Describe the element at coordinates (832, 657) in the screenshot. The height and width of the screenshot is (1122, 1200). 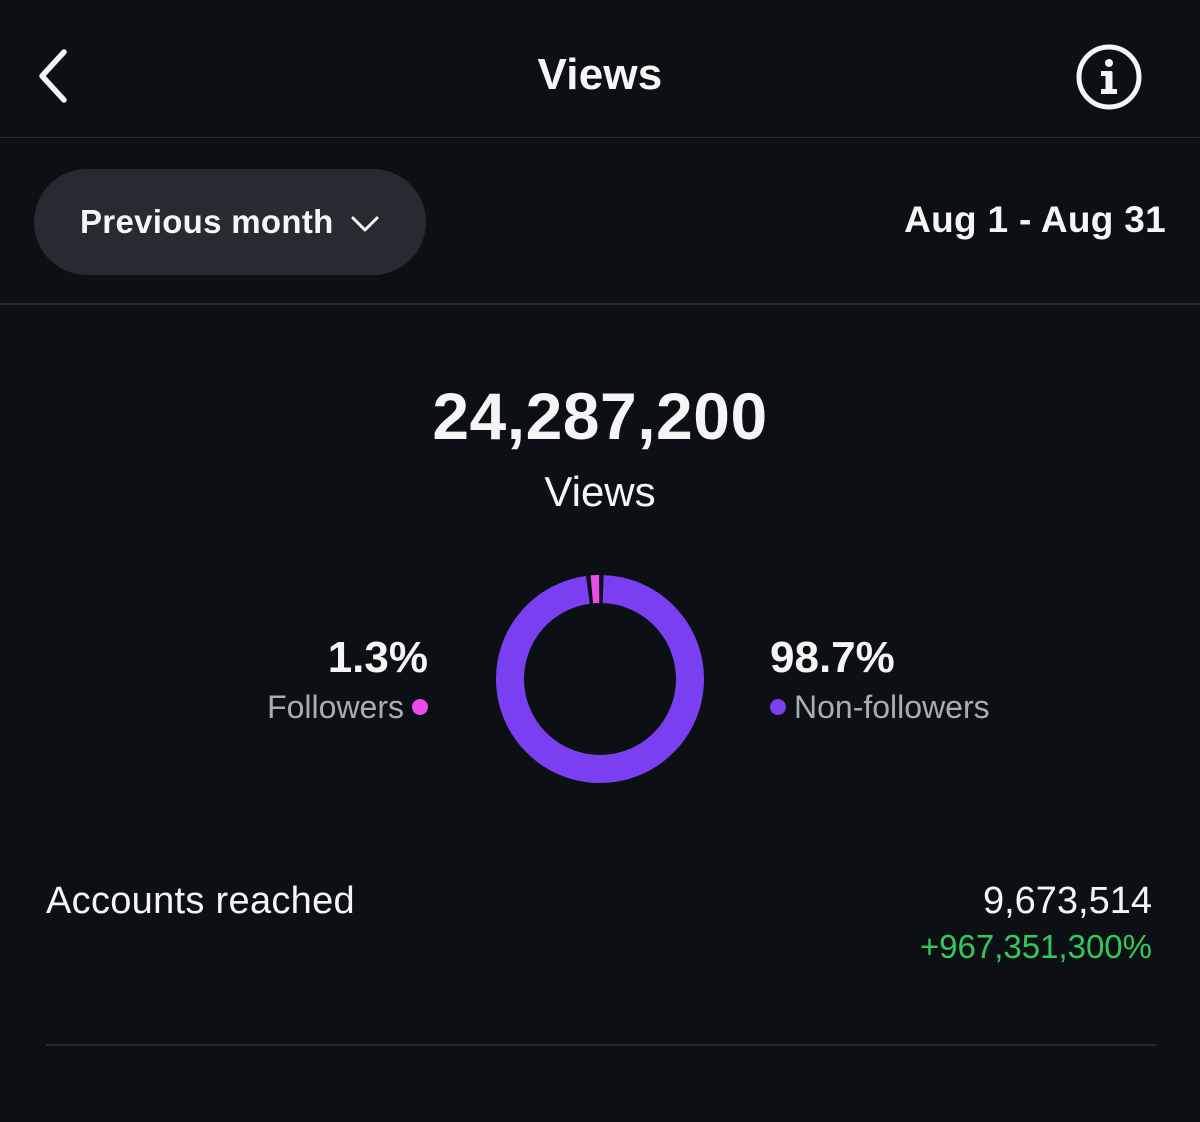
I see `non-followers-percent: 98.7%` at that location.